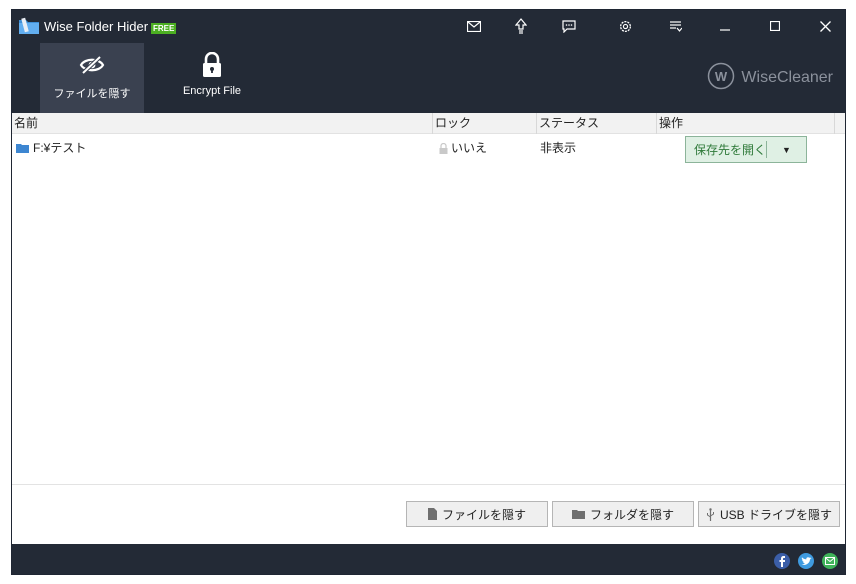 This screenshot has width=856, height=584. What do you see at coordinates (428, 148) in the screenshot?
I see `table-row: F:¥テスト いいえ 非表示 保存先を開く ▼` at bounding box center [428, 148].